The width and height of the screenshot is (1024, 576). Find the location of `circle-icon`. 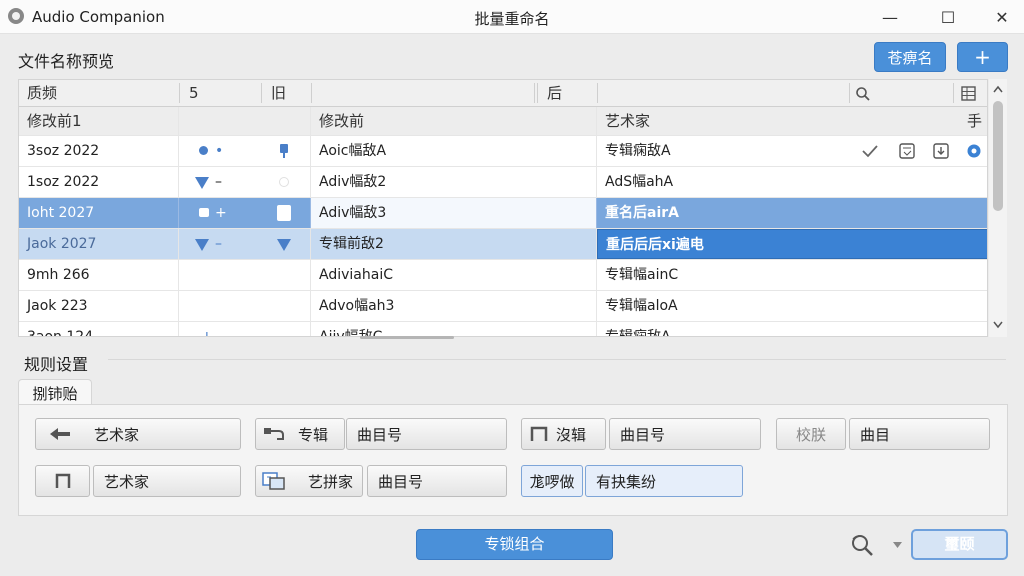

circle-icon is located at coordinates (284, 182).